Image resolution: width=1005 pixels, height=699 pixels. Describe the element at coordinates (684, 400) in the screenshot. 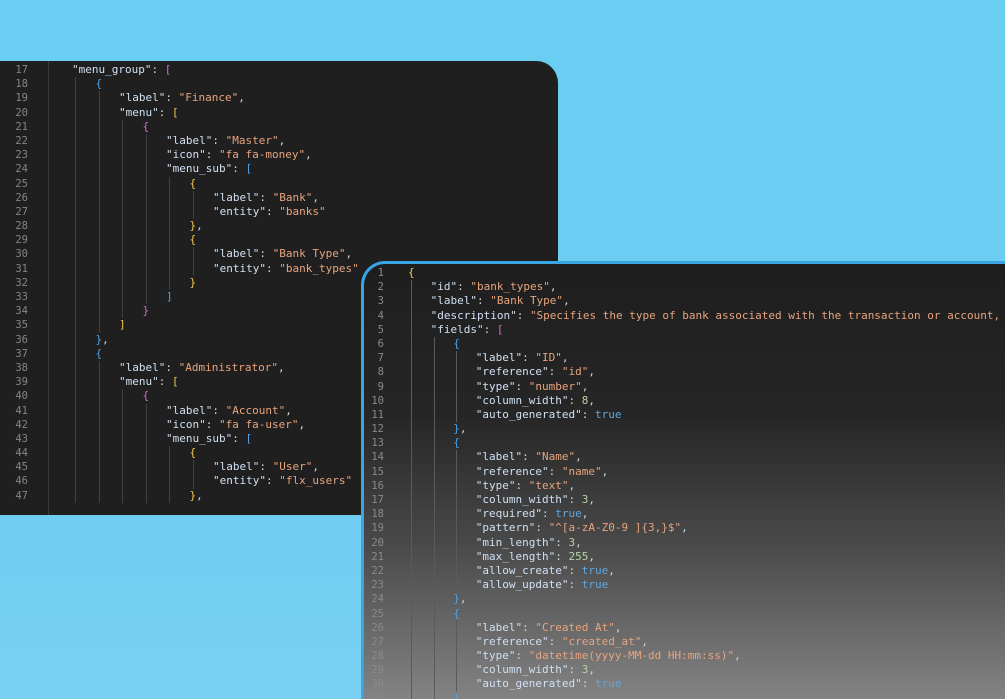

I see `code-line: 10 "column_width": 8,` at that location.